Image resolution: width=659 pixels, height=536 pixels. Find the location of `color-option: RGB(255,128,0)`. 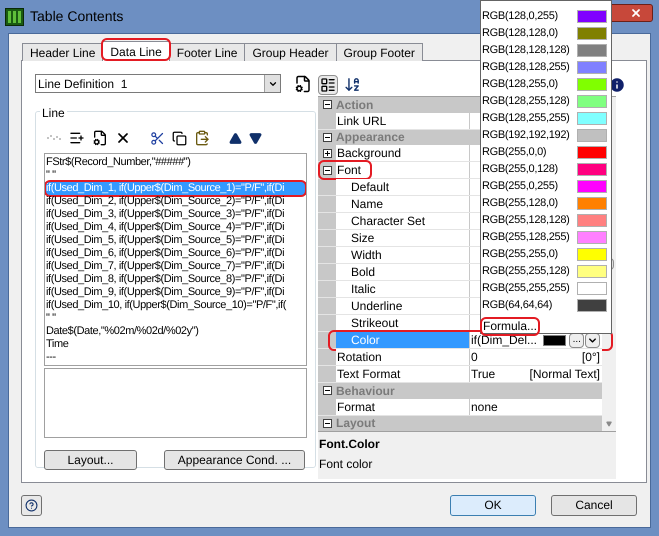

color-option: RGB(255,128,0) is located at coordinates (546, 203).